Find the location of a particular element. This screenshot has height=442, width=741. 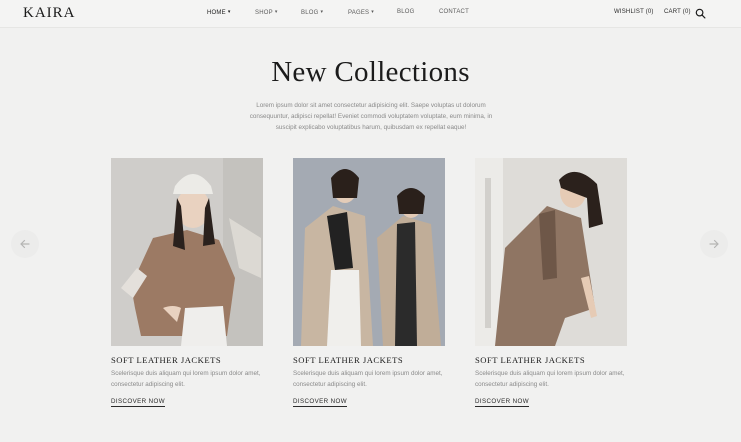

nav-item-label: PAGES is located at coordinates (359, 13).